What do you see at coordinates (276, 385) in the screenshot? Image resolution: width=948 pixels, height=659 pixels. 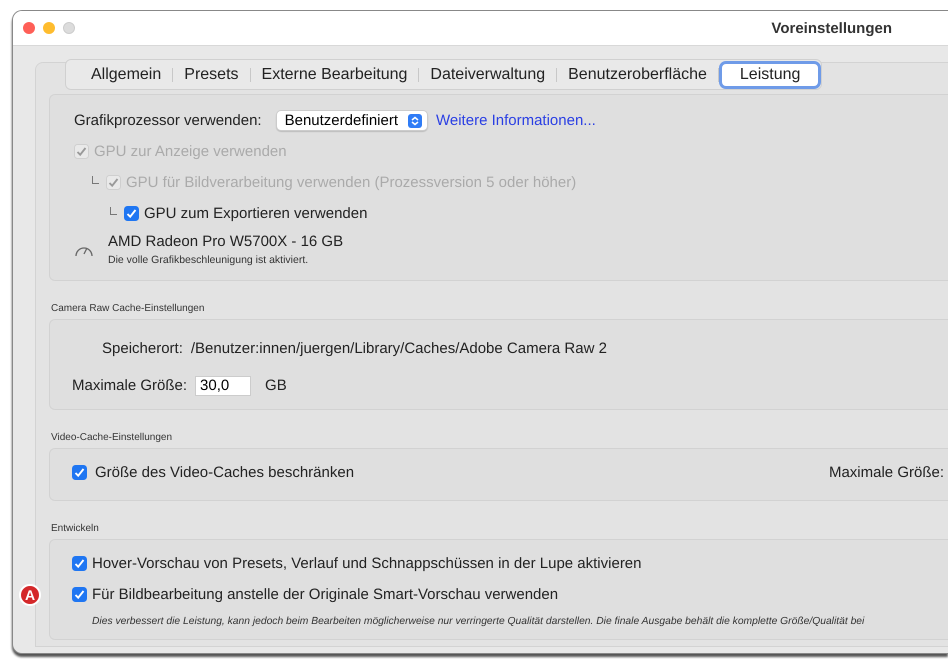 I see `unit-label: GB` at bounding box center [276, 385].